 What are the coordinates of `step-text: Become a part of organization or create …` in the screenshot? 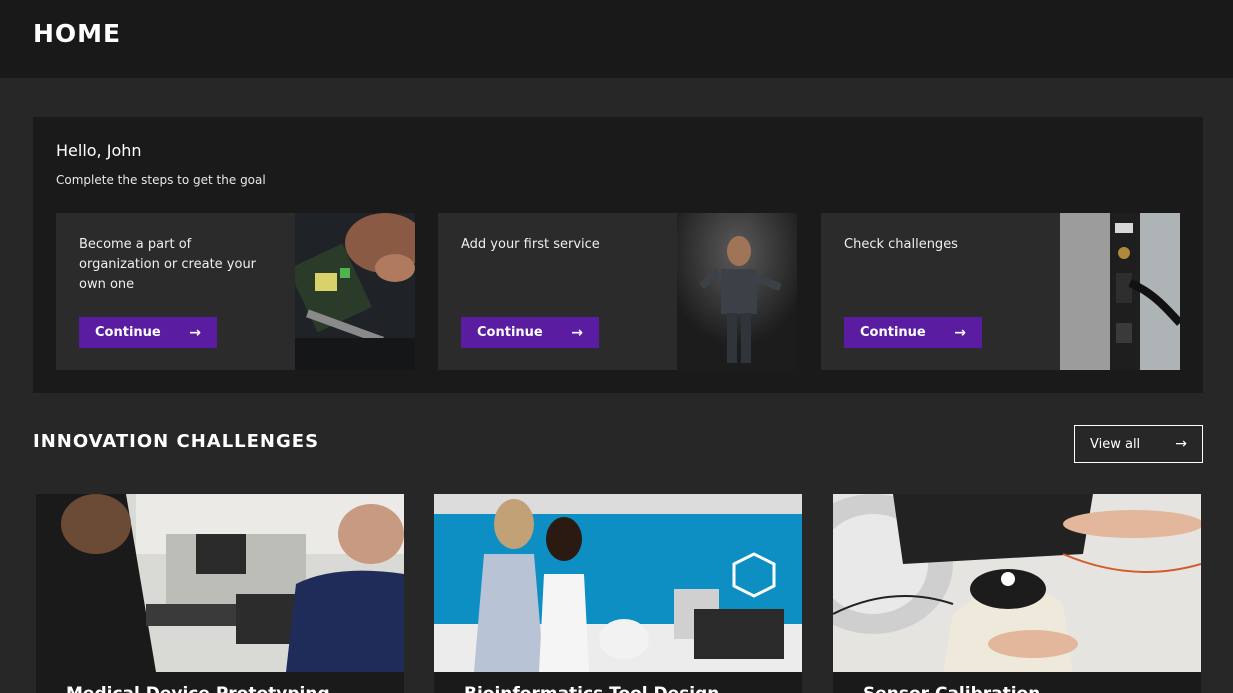 It's located at (168, 264).